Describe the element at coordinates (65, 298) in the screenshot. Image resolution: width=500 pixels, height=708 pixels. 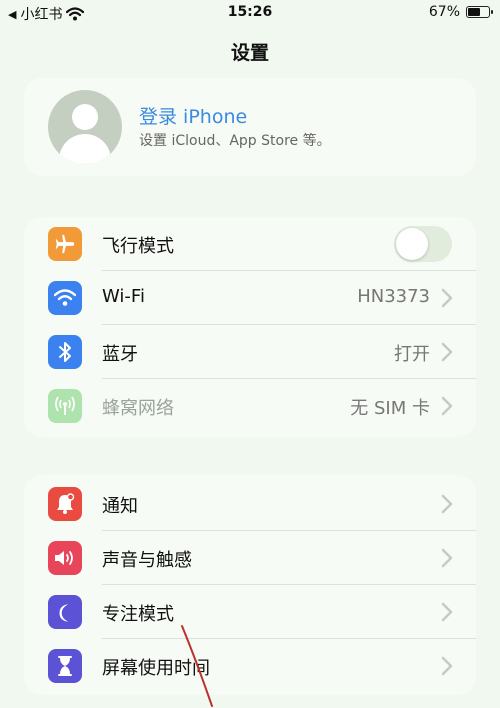
I see `wifi-icon` at that location.